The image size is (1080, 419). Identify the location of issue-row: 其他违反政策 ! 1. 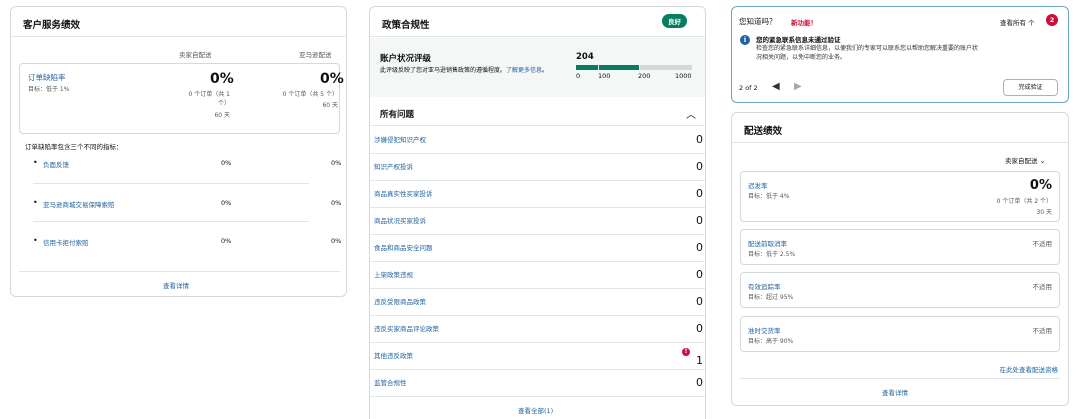
(537, 356).